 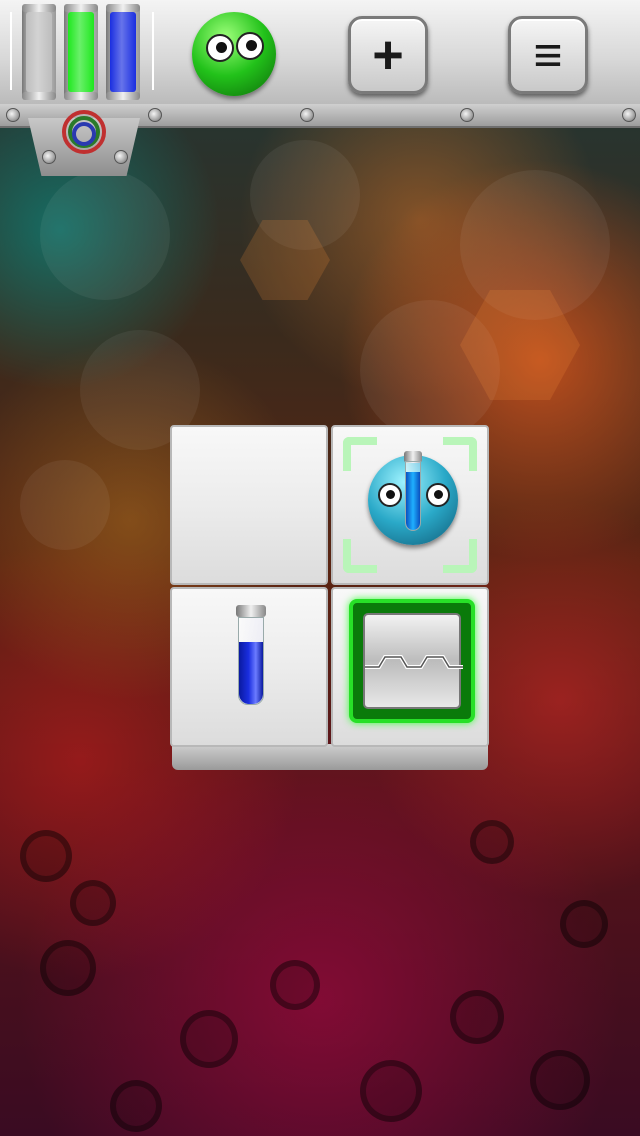 I want to click on tile-exit, so click(x=410, y=667).